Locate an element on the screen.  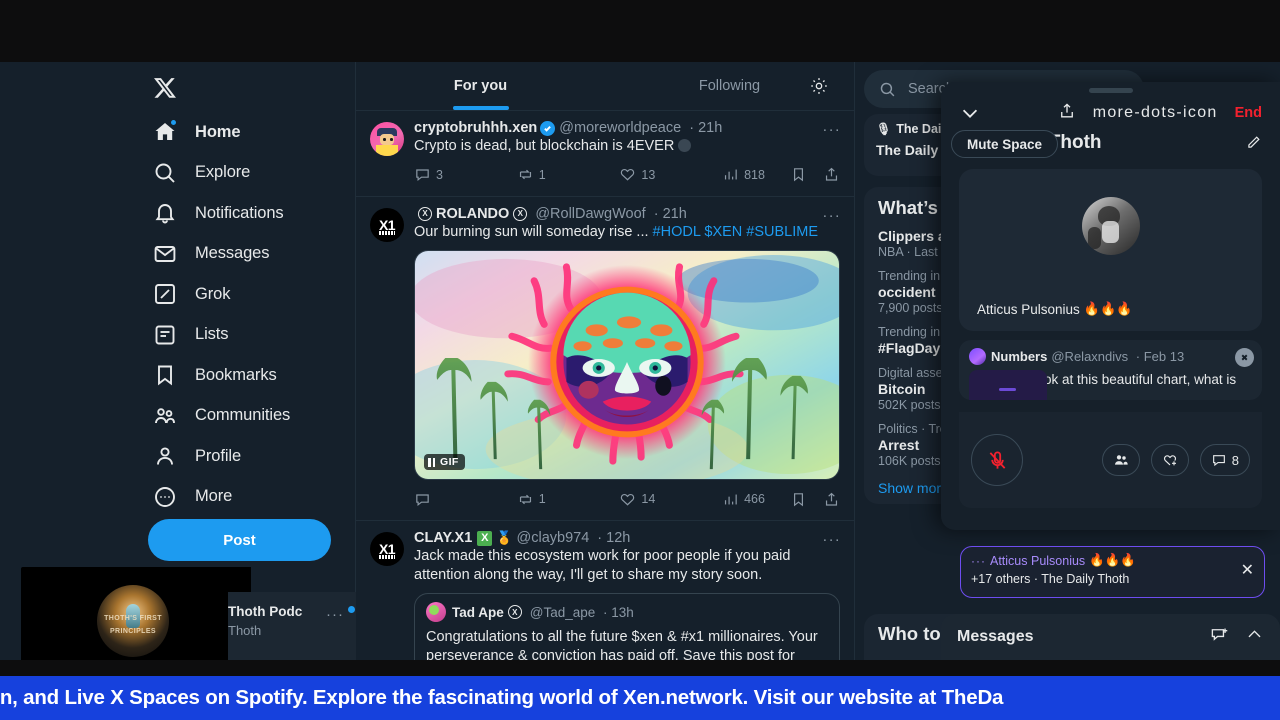
podcast-subtitle: Thoth is located at coordinates (245, 630).